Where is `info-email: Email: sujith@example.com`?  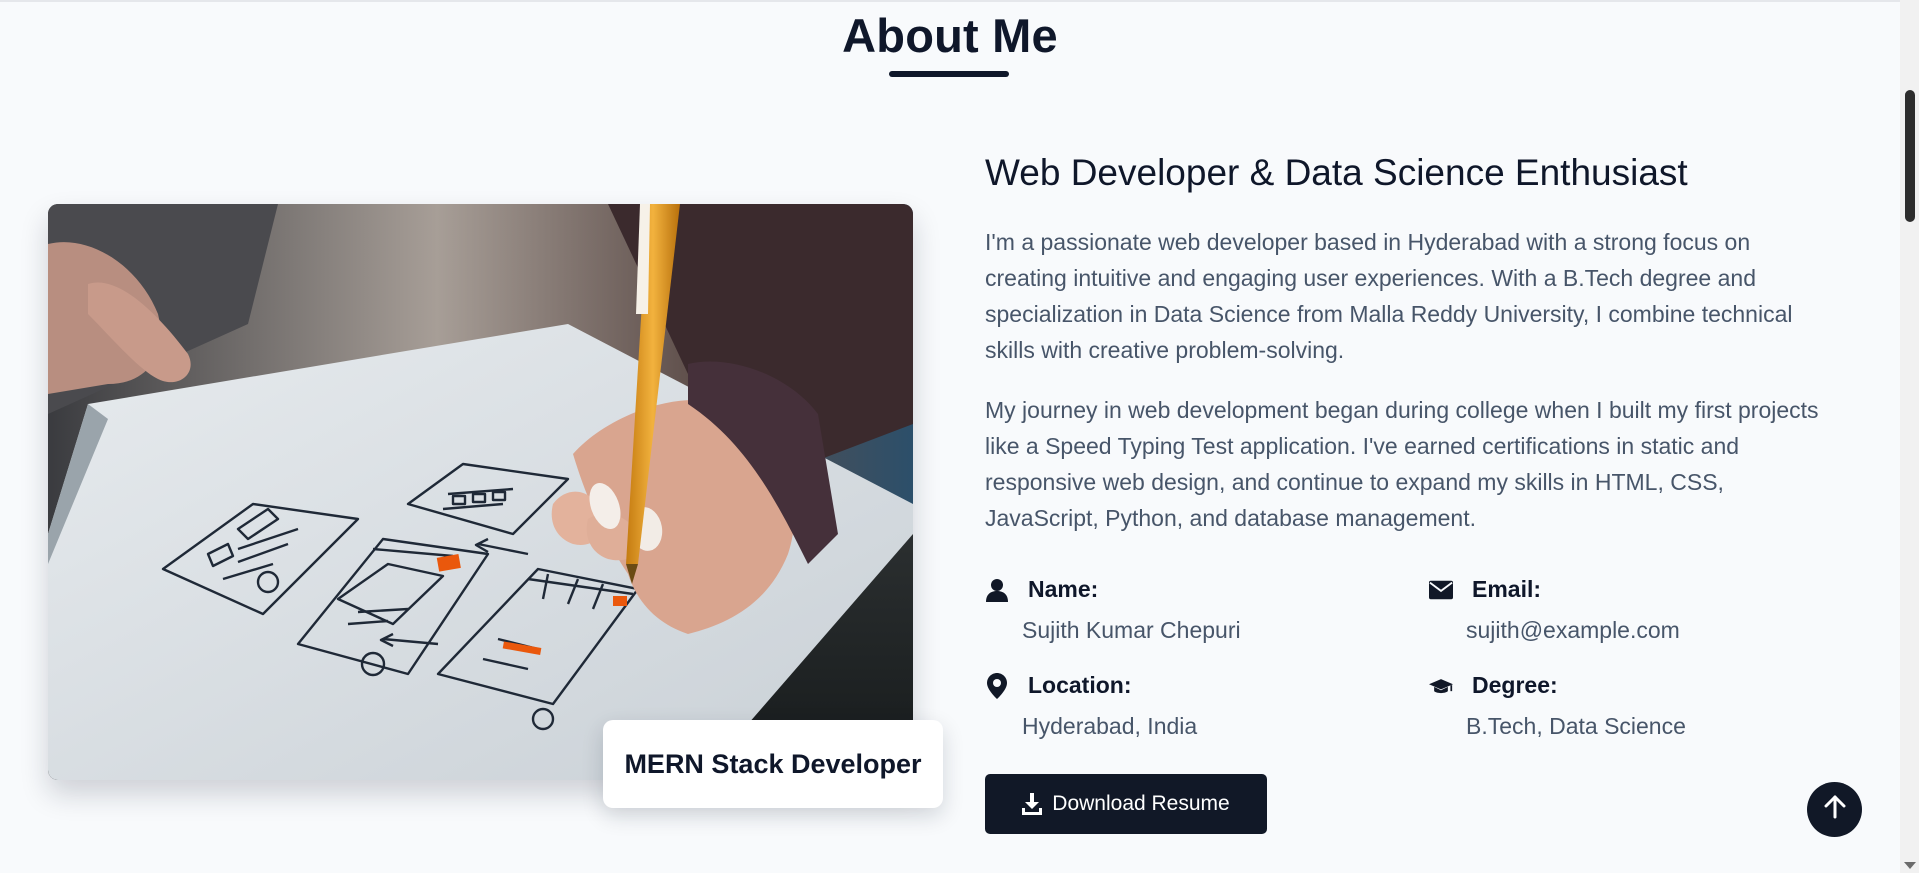
info-email: Email: sujith@example.com is located at coordinates (1639, 610).